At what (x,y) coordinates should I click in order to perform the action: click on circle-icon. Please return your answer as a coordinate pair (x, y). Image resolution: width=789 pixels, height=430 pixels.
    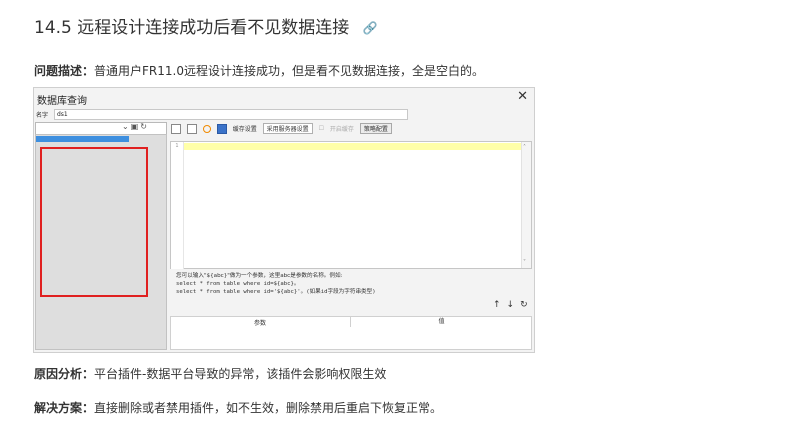
    Looking at the image, I should click on (206, 128).